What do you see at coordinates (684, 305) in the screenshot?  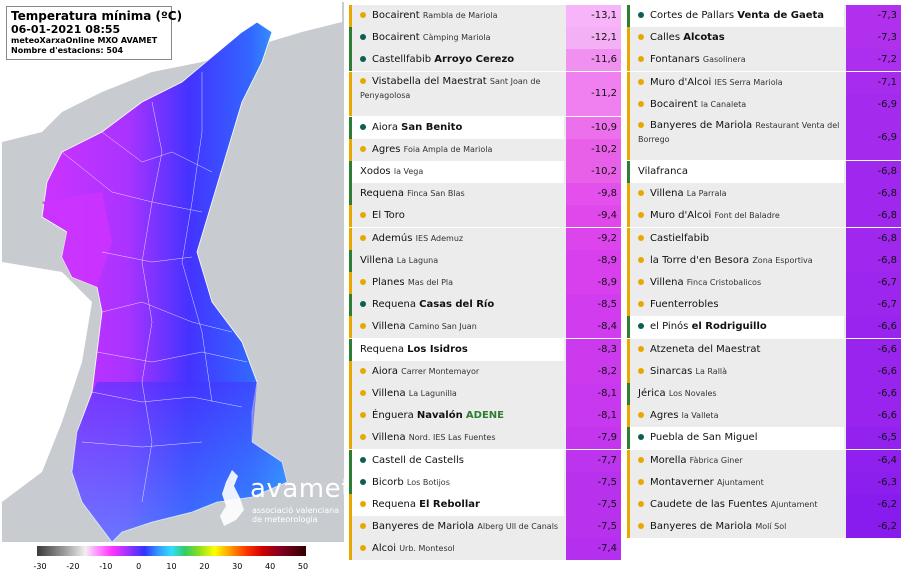 I see `station-name: Fuenterrobles` at bounding box center [684, 305].